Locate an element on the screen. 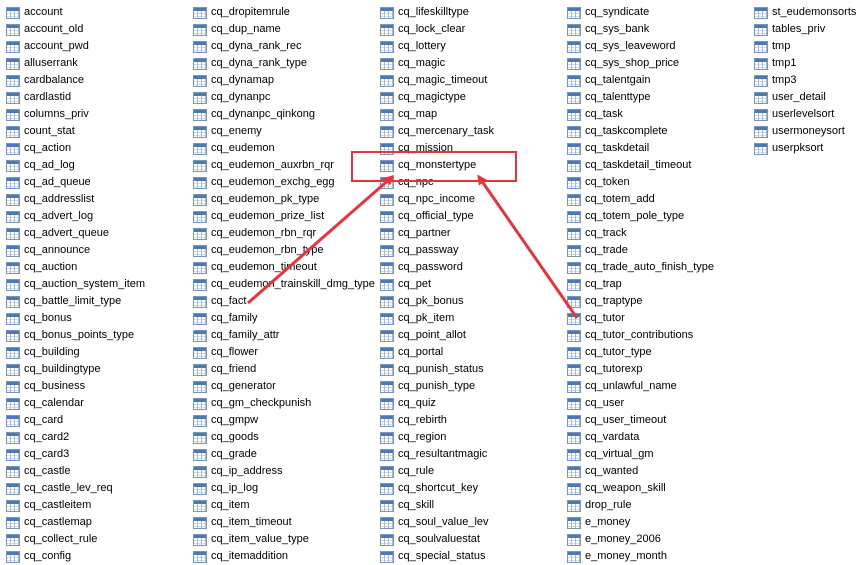 This screenshot has width=856, height=565. table-item: cq_totem_pole_type is located at coordinates (625, 216).